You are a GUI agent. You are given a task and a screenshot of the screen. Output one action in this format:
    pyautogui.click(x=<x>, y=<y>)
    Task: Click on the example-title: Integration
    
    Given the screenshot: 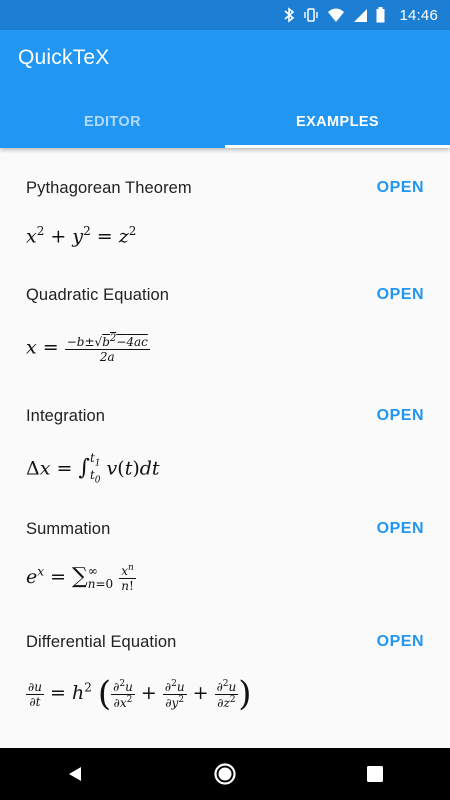 What is the action you would take?
    pyautogui.click(x=66, y=415)
    